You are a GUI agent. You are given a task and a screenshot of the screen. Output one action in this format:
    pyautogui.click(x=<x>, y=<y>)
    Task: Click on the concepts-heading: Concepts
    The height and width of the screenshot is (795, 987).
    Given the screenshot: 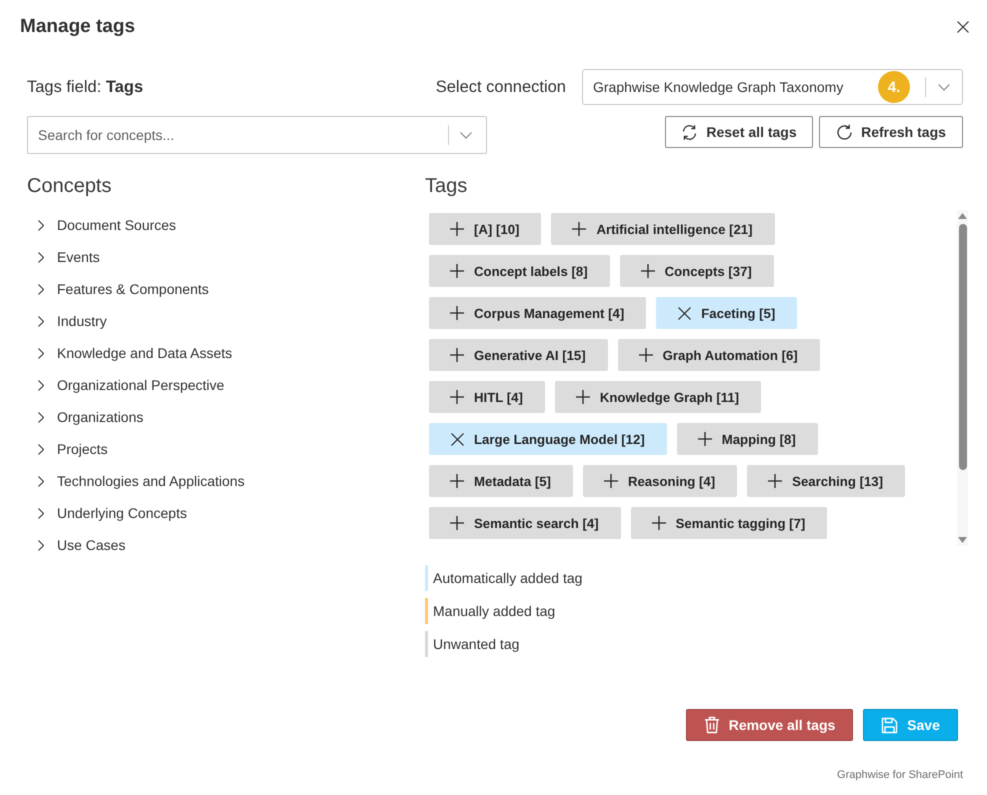 What is the action you would take?
    pyautogui.click(x=69, y=186)
    